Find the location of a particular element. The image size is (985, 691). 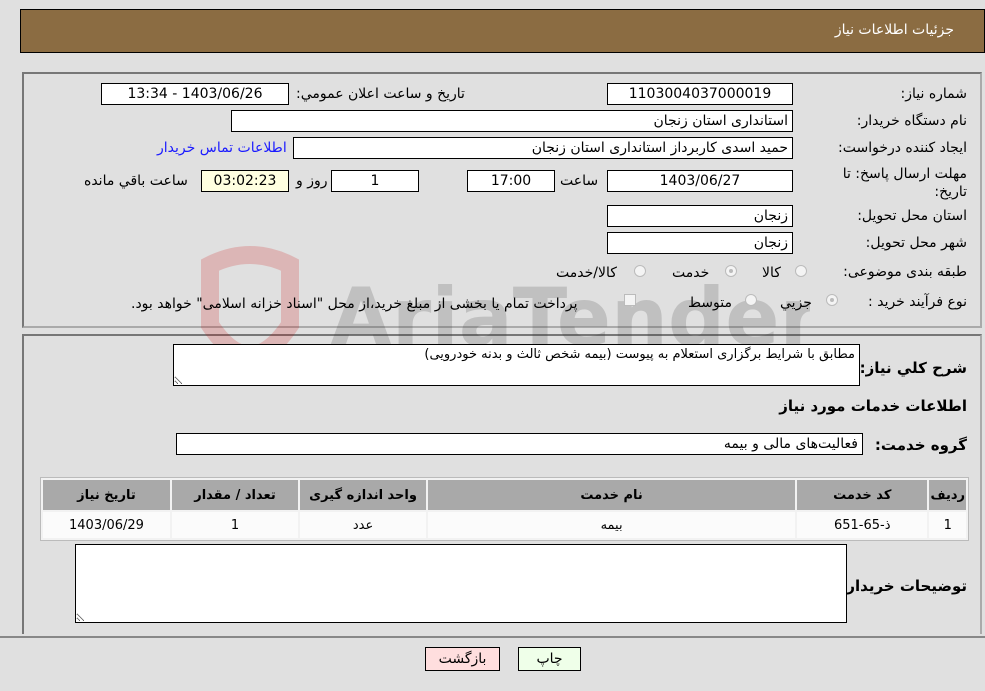

deadline-label: مهلت ارسال پاسخ: تا تاریخ: is located at coordinates (904, 183).